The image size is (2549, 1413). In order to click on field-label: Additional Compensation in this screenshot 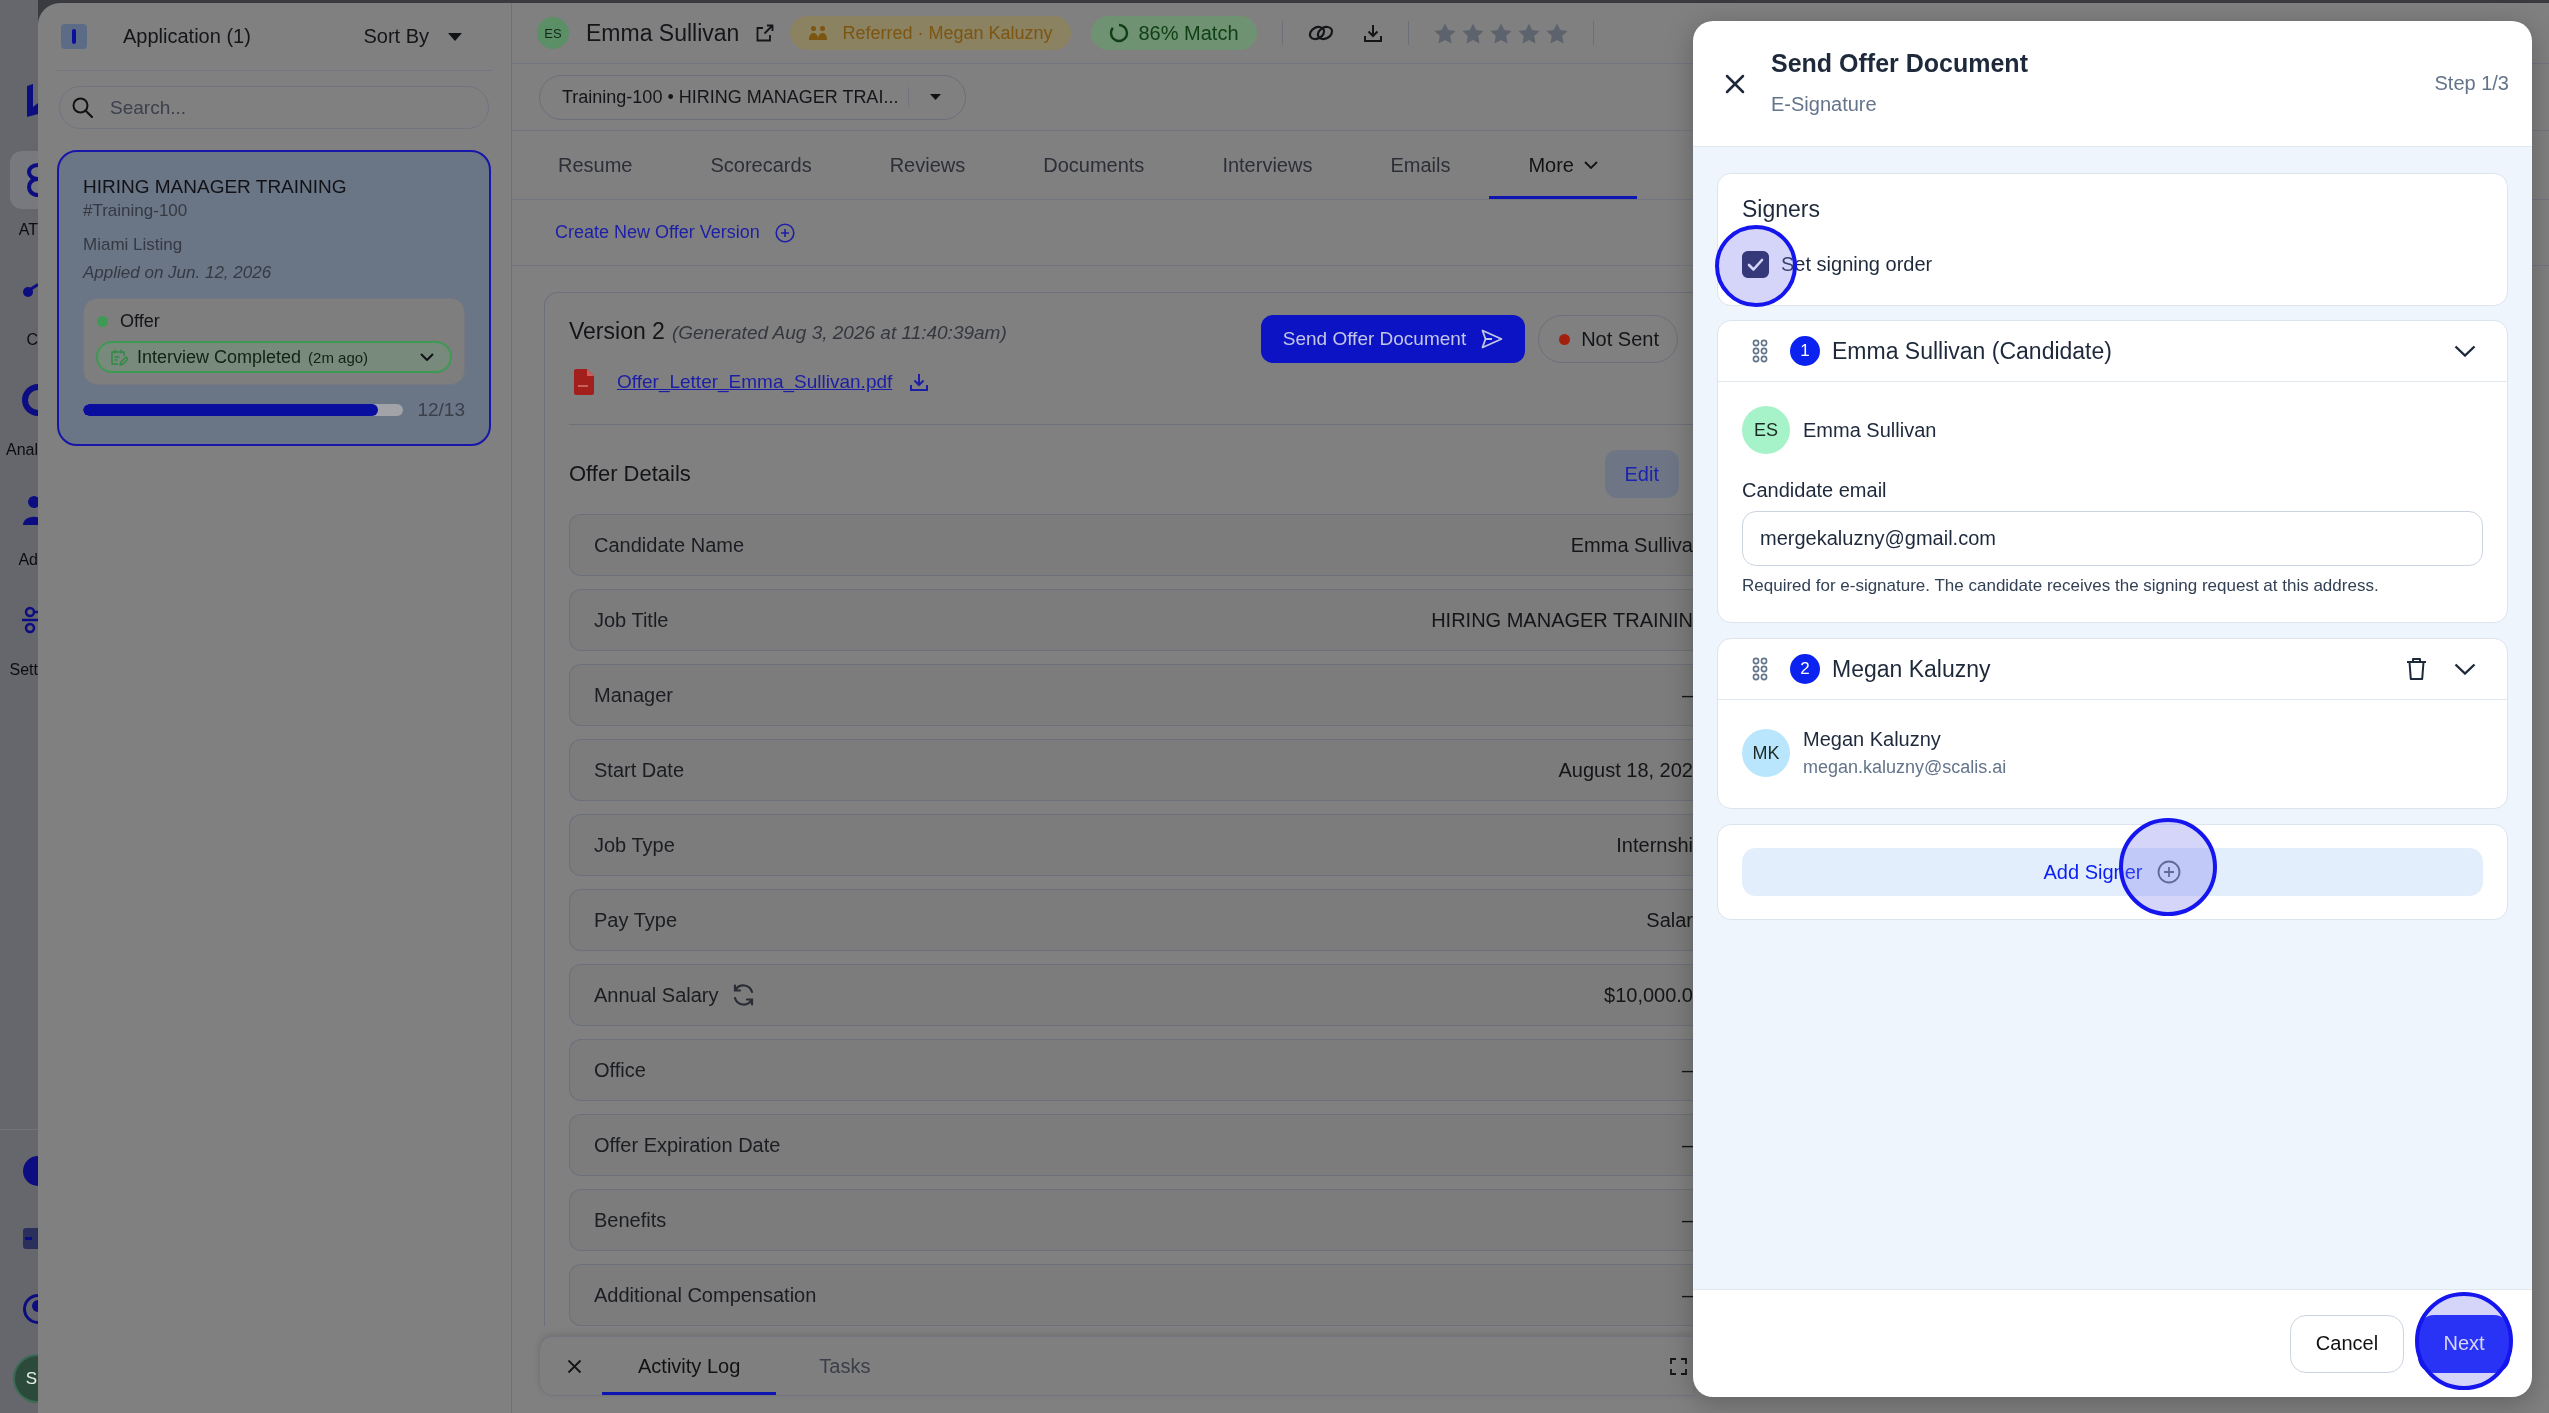, I will do `click(705, 1295)`.